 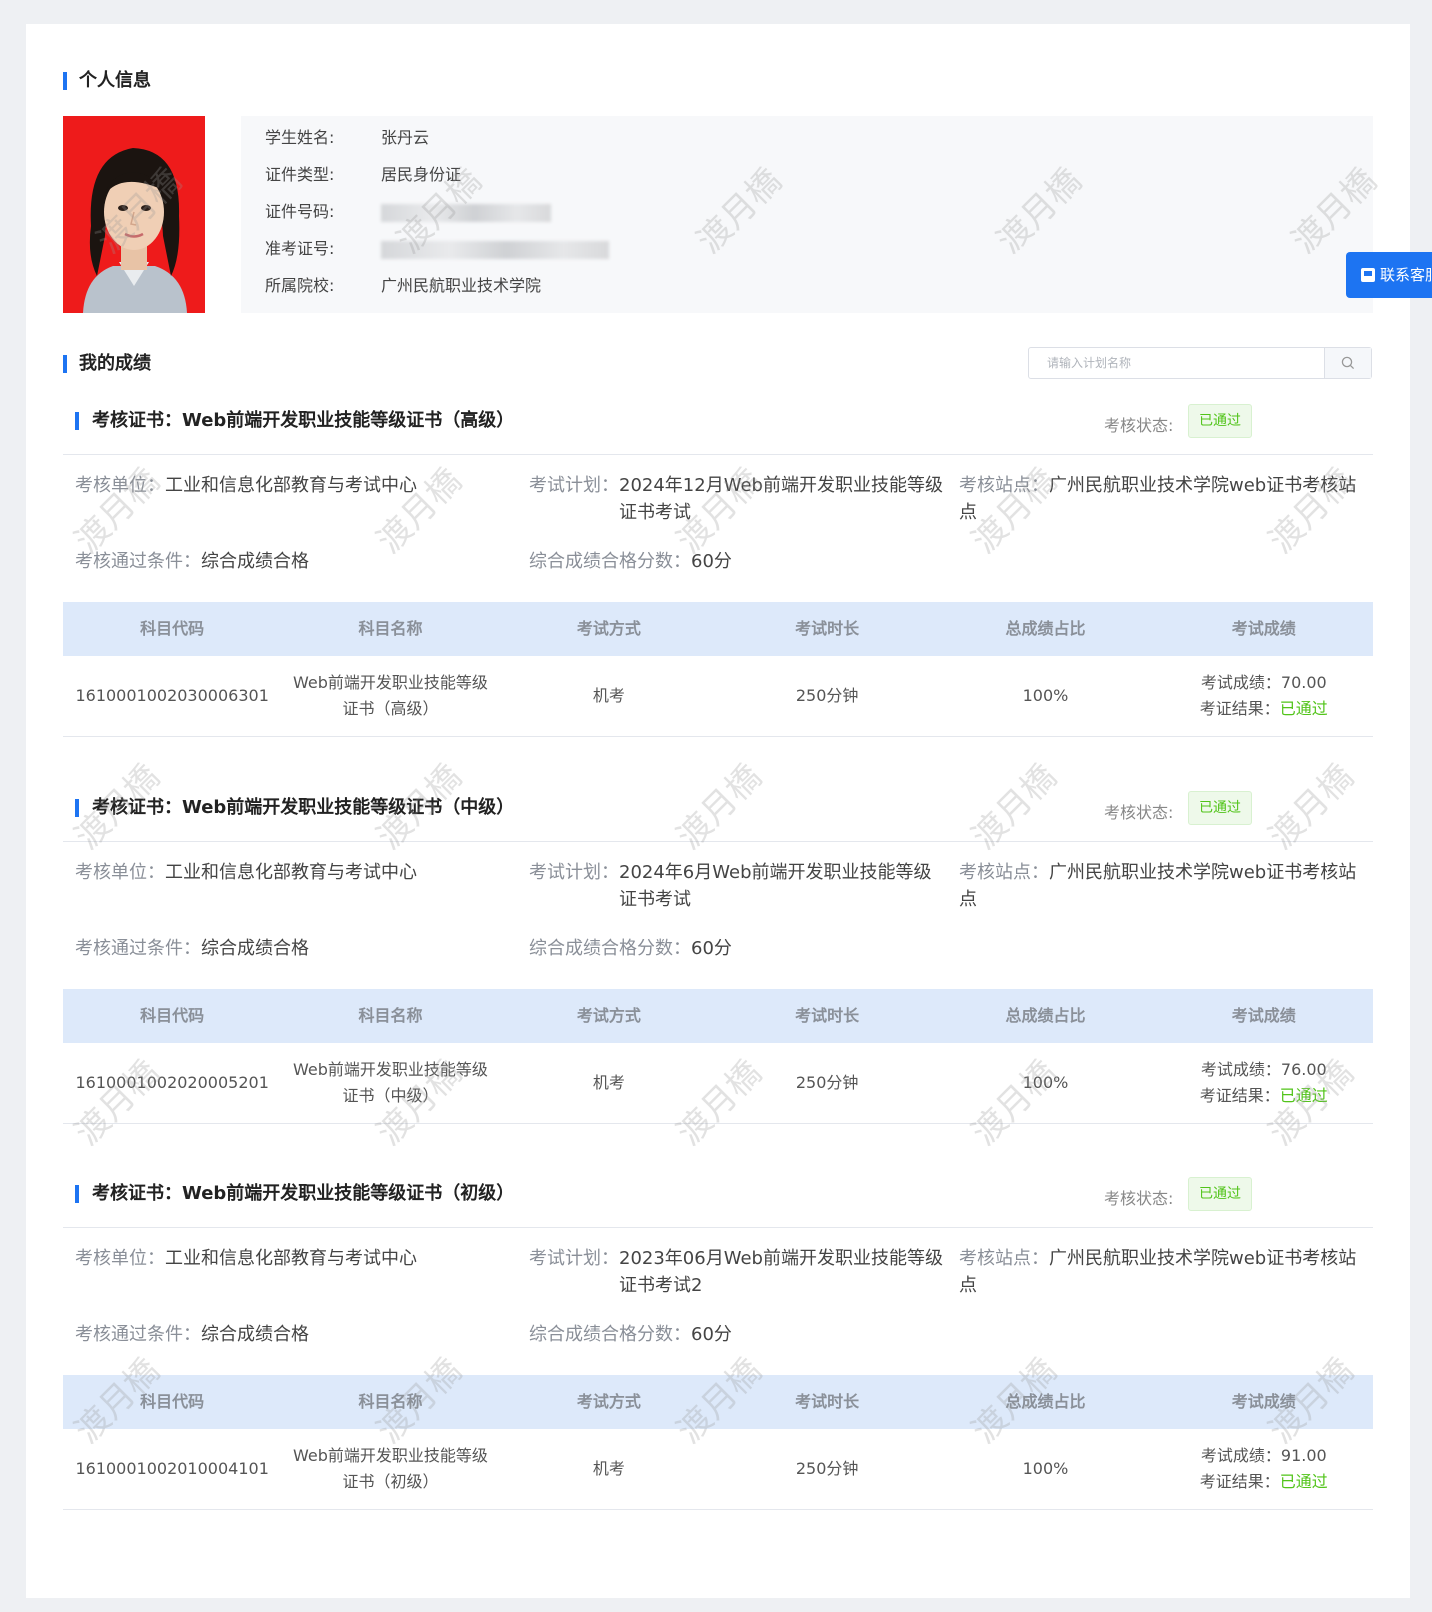 What do you see at coordinates (172, 1468) in the screenshot?
I see `subject-code: 1610001002010004101` at bounding box center [172, 1468].